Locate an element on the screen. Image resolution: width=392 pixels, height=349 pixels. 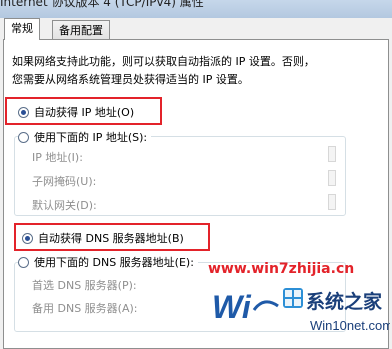
subnet-mask-input is located at coordinates (332, 178).